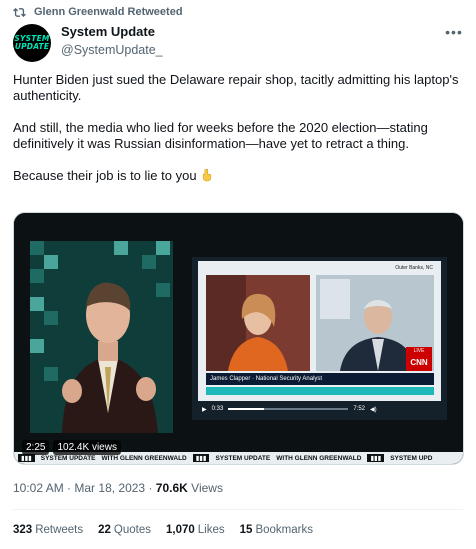 The height and width of the screenshot is (549, 476). Describe the element at coordinates (419, 363) in the screenshot. I see `cnn-logo: CNN` at that location.